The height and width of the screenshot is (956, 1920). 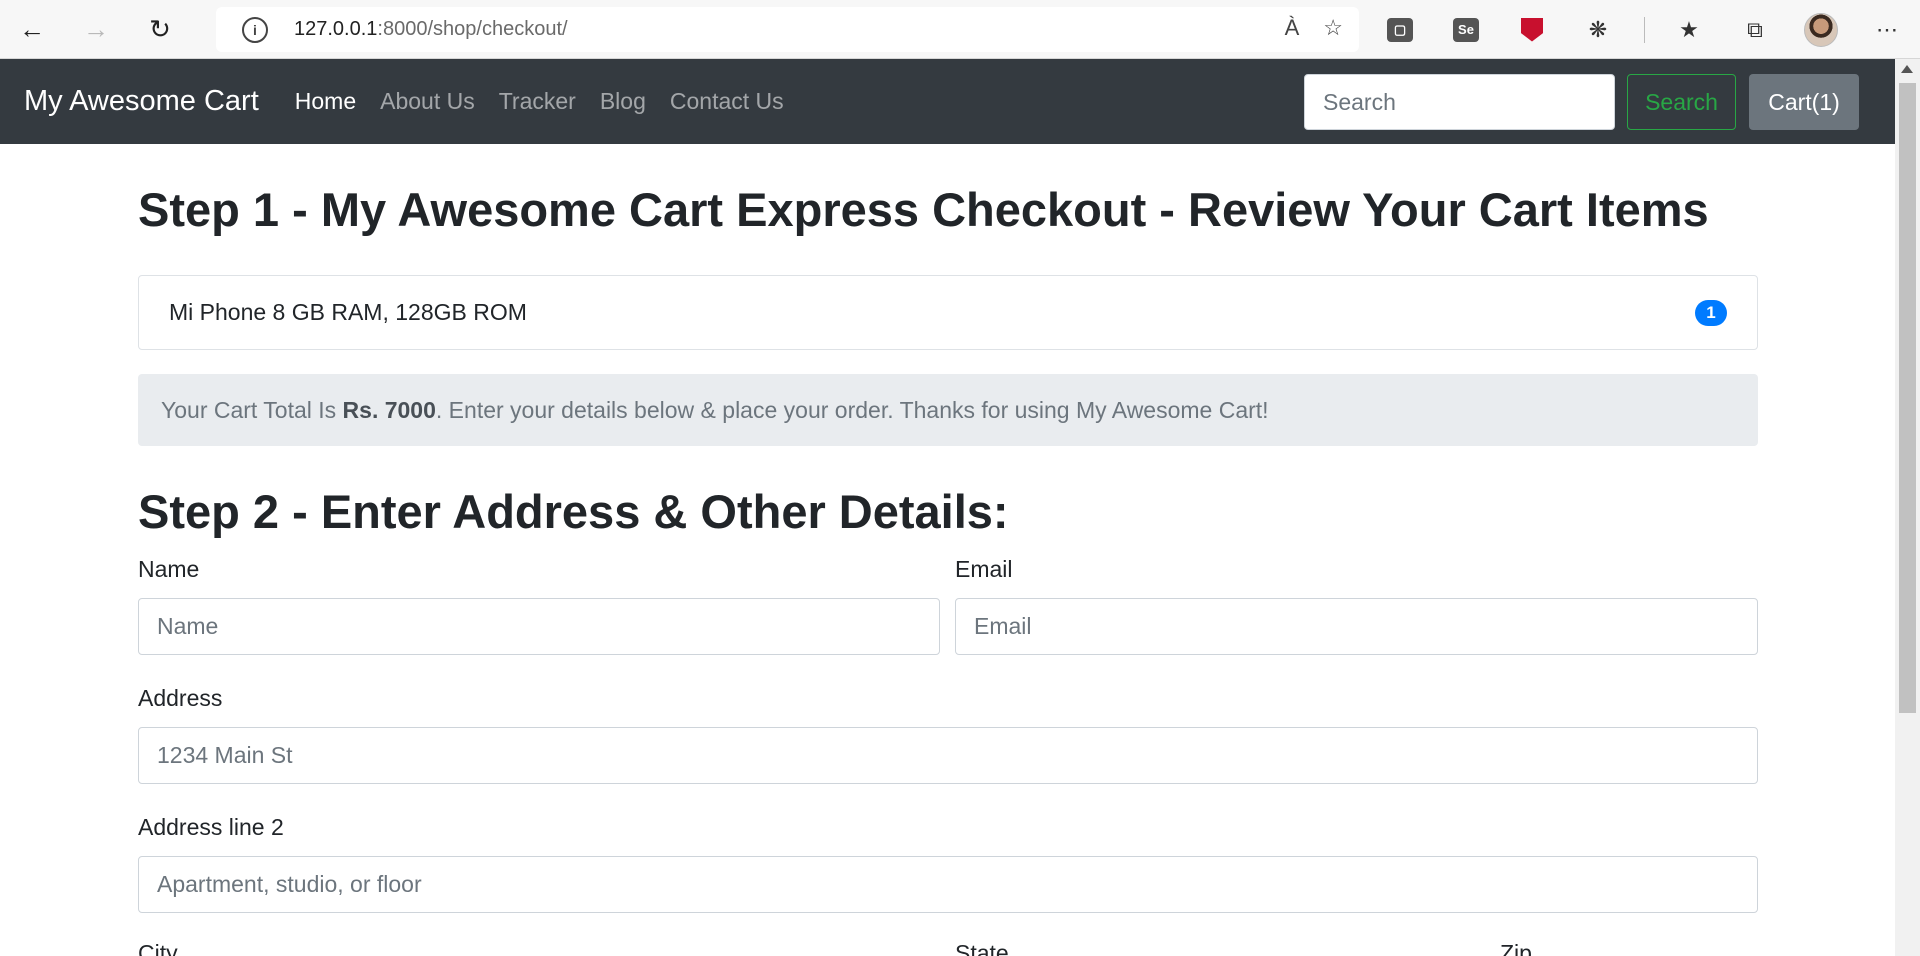 What do you see at coordinates (948, 755) in the screenshot?
I see `address-field: 1234 Main St` at bounding box center [948, 755].